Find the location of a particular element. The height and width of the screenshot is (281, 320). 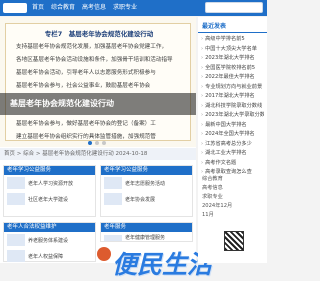

item-title: 老年健康管理服务 is located at coordinates (145, 238).